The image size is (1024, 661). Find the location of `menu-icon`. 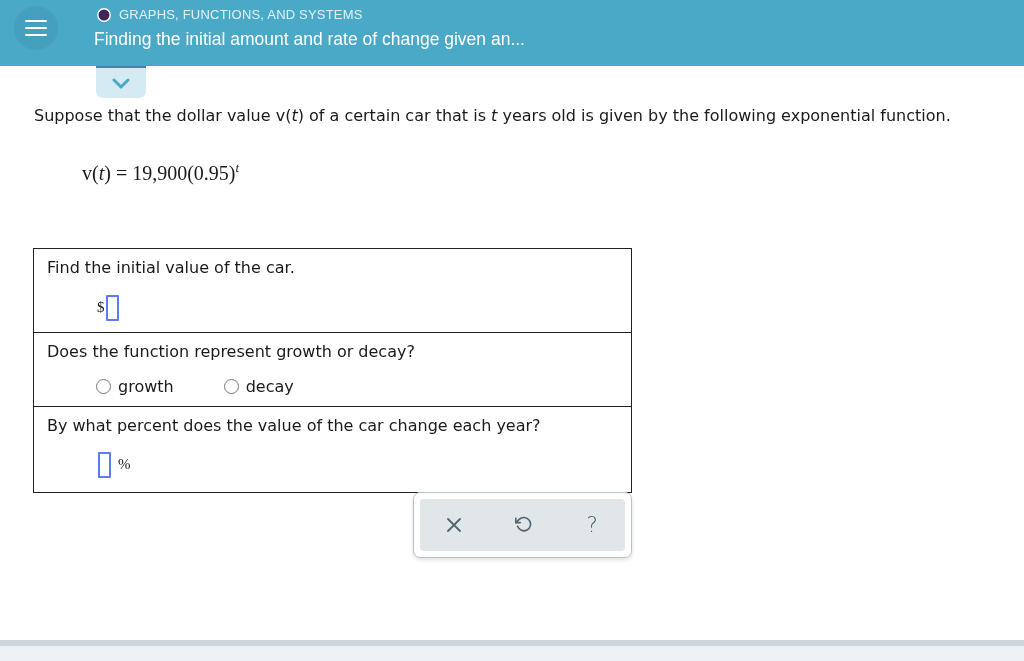

menu-icon is located at coordinates (36, 28).